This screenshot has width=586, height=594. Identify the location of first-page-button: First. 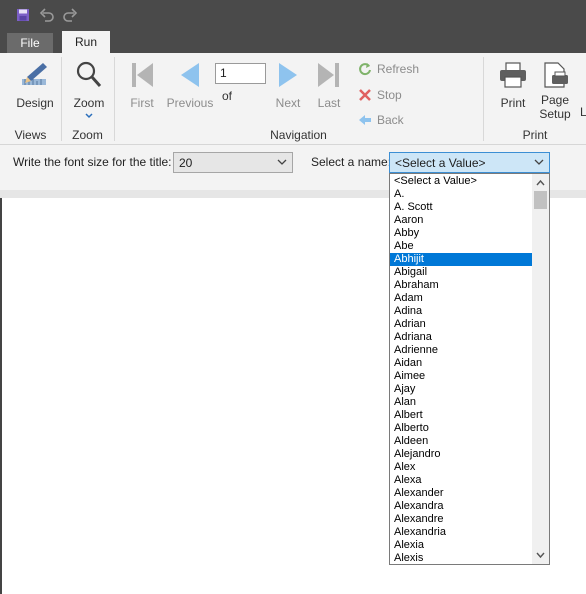
(142, 85).